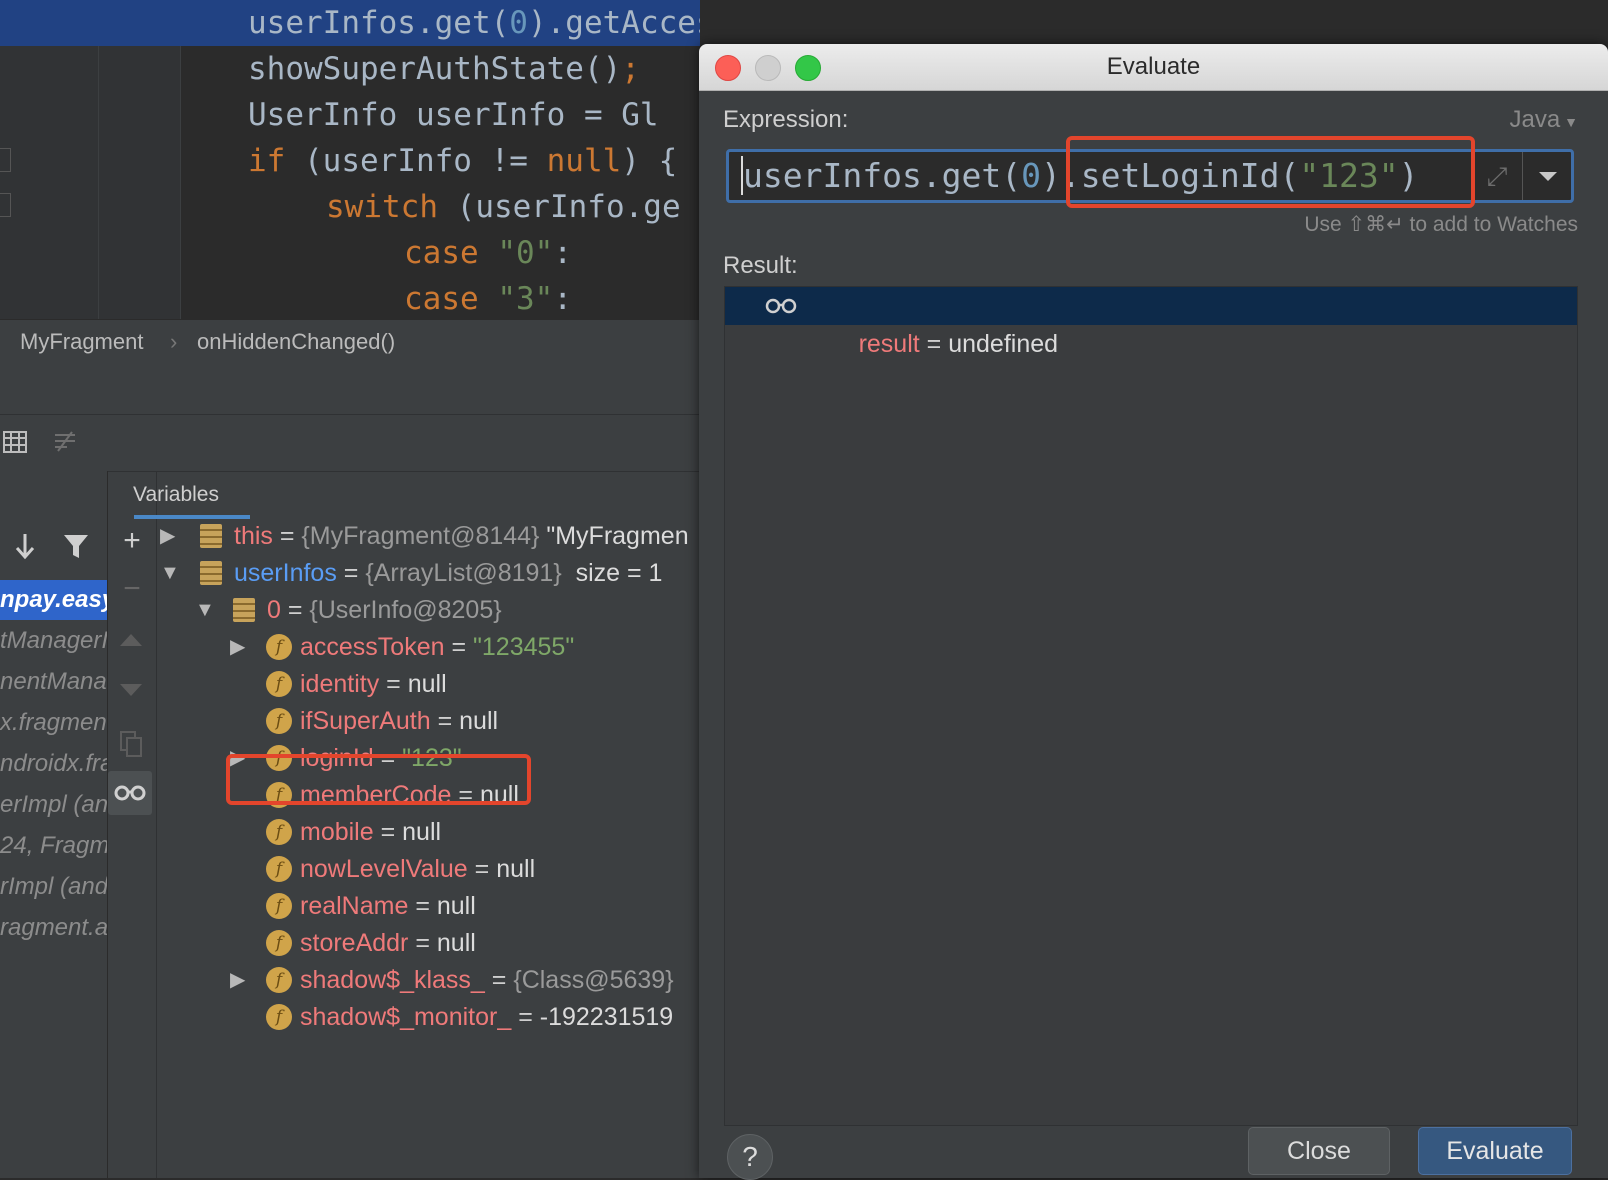 The image size is (1608, 1180). Describe the element at coordinates (1003, 344) in the screenshot. I see `result-value: undefined` at that location.